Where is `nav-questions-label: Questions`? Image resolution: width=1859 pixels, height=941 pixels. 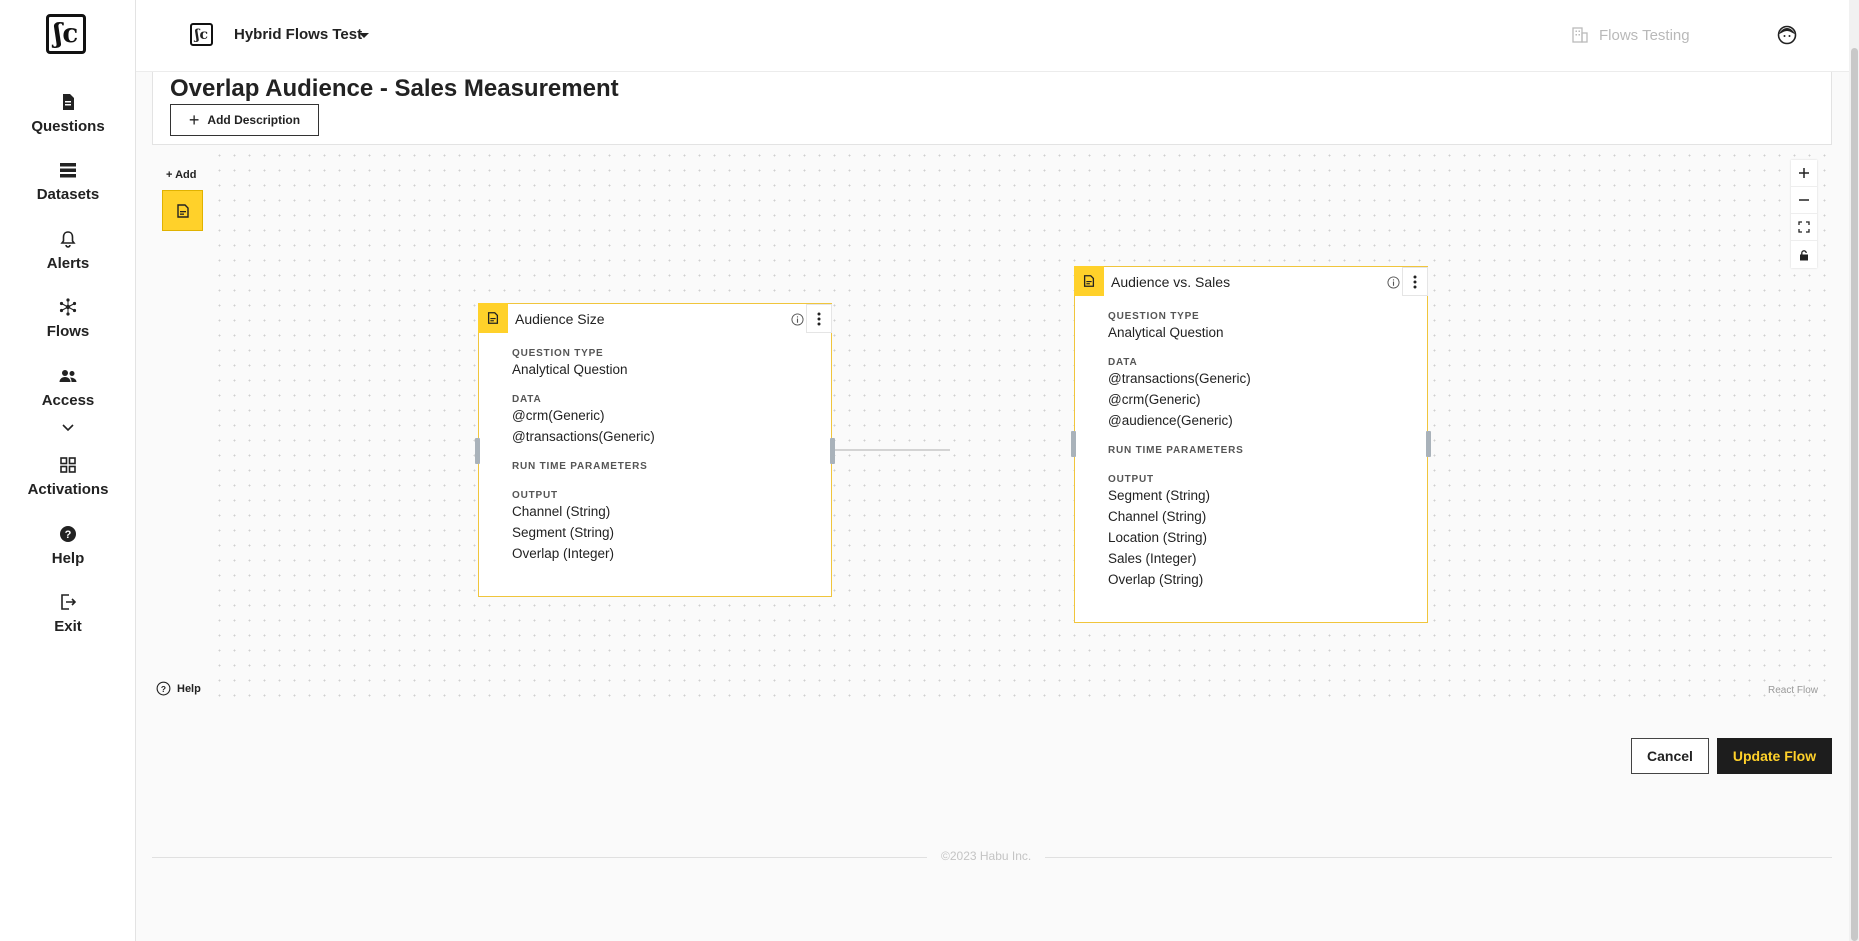 nav-questions-label: Questions is located at coordinates (68, 126).